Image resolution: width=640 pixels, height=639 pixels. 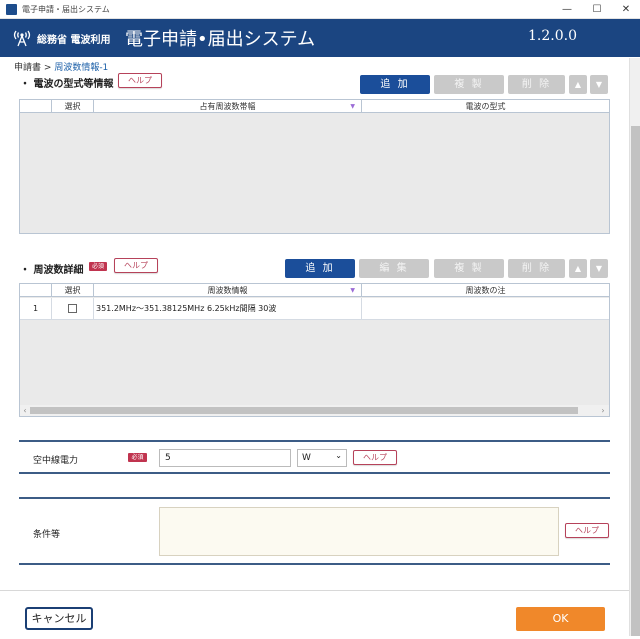 I want to click on section-title-text: 周波数詳細, so click(x=58, y=270).